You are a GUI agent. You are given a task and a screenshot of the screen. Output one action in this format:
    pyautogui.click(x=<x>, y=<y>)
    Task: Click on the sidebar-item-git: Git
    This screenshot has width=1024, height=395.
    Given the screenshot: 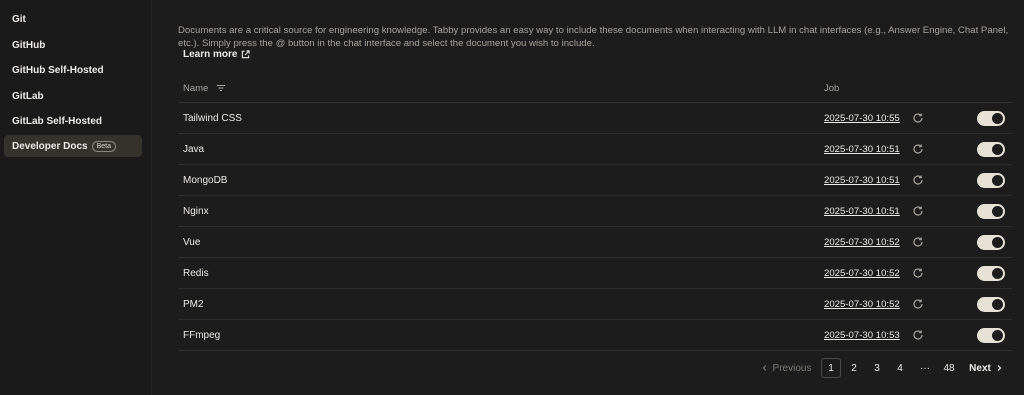 What is the action you would take?
    pyautogui.click(x=73, y=19)
    